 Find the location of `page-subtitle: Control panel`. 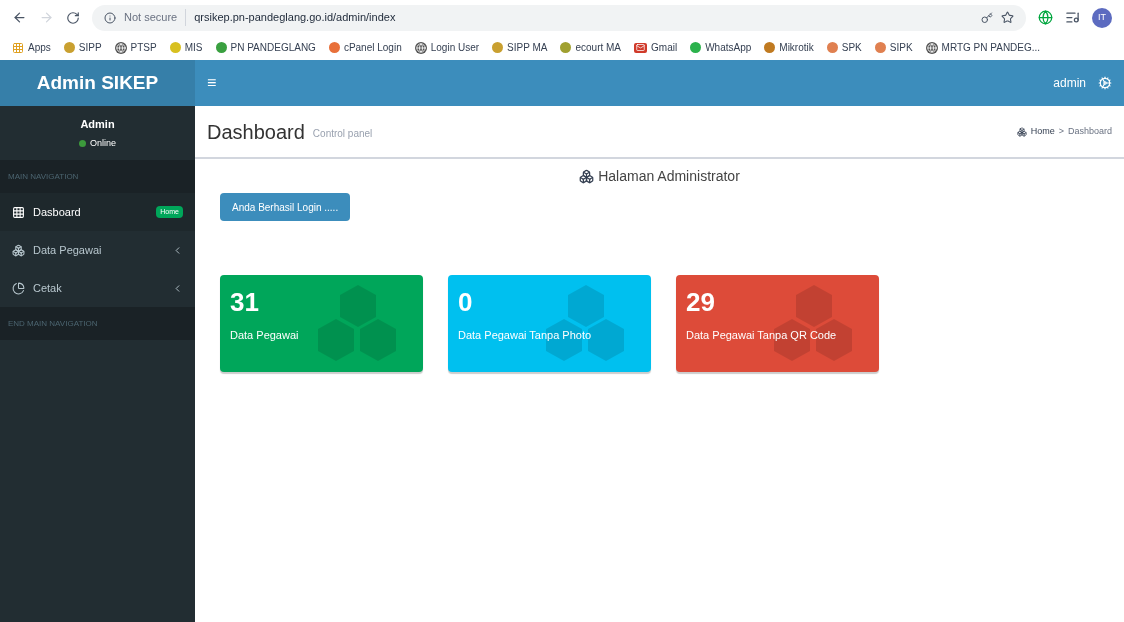

page-subtitle: Control panel is located at coordinates (342, 134).